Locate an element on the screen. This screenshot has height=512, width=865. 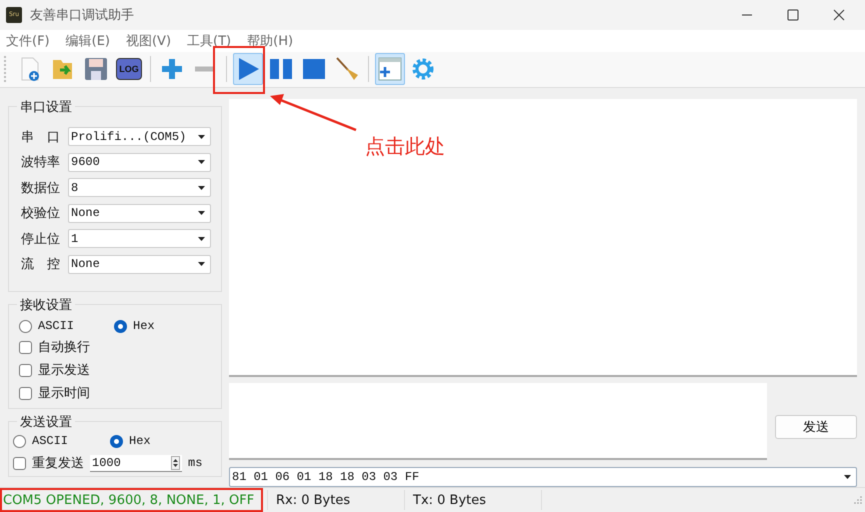
close-icon is located at coordinates (839, 14).